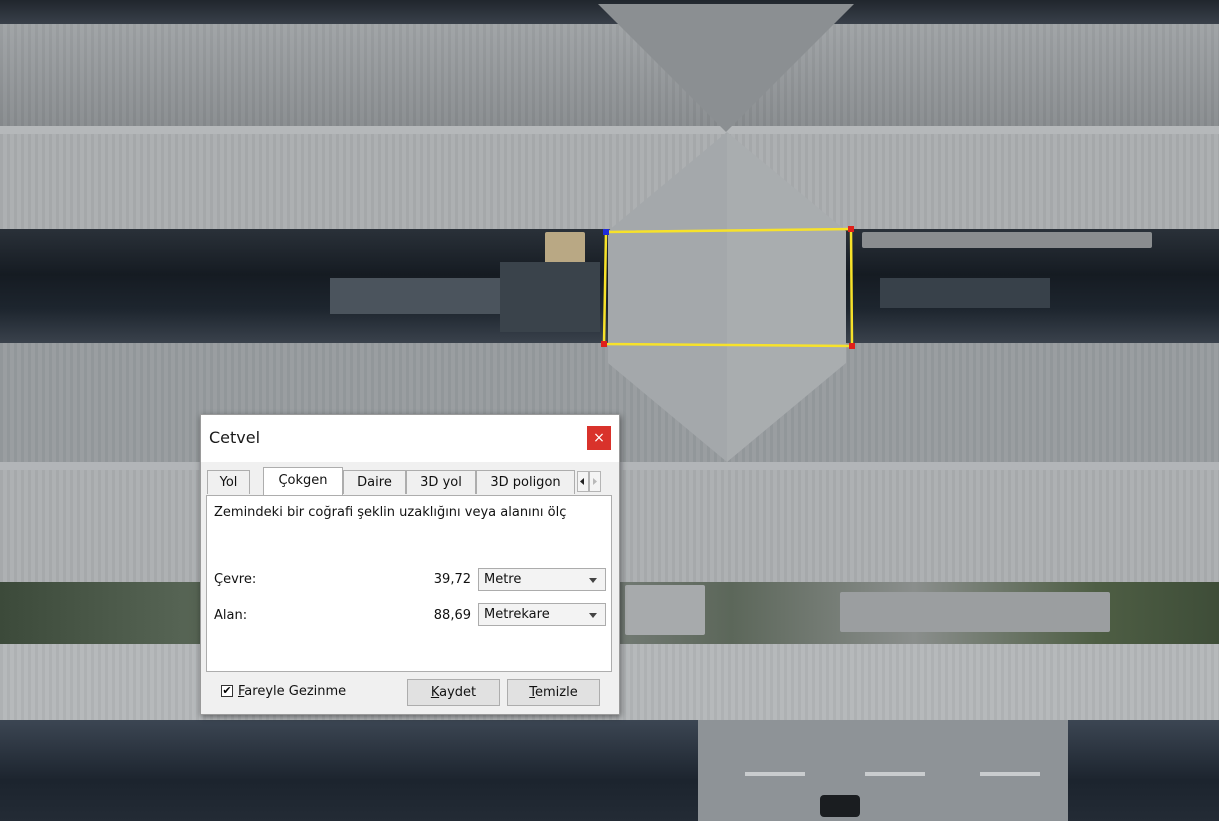 The height and width of the screenshot is (821, 1219). What do you see at coordinates (303, 481) in the screenshot?
I see `tab-cokgen: Çokgen` at bounding box center [303, 481].